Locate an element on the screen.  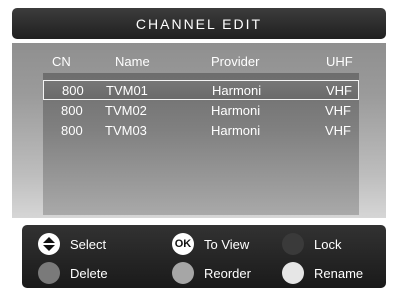
channel-name: TVM03 is located at coordinates (126, 130).